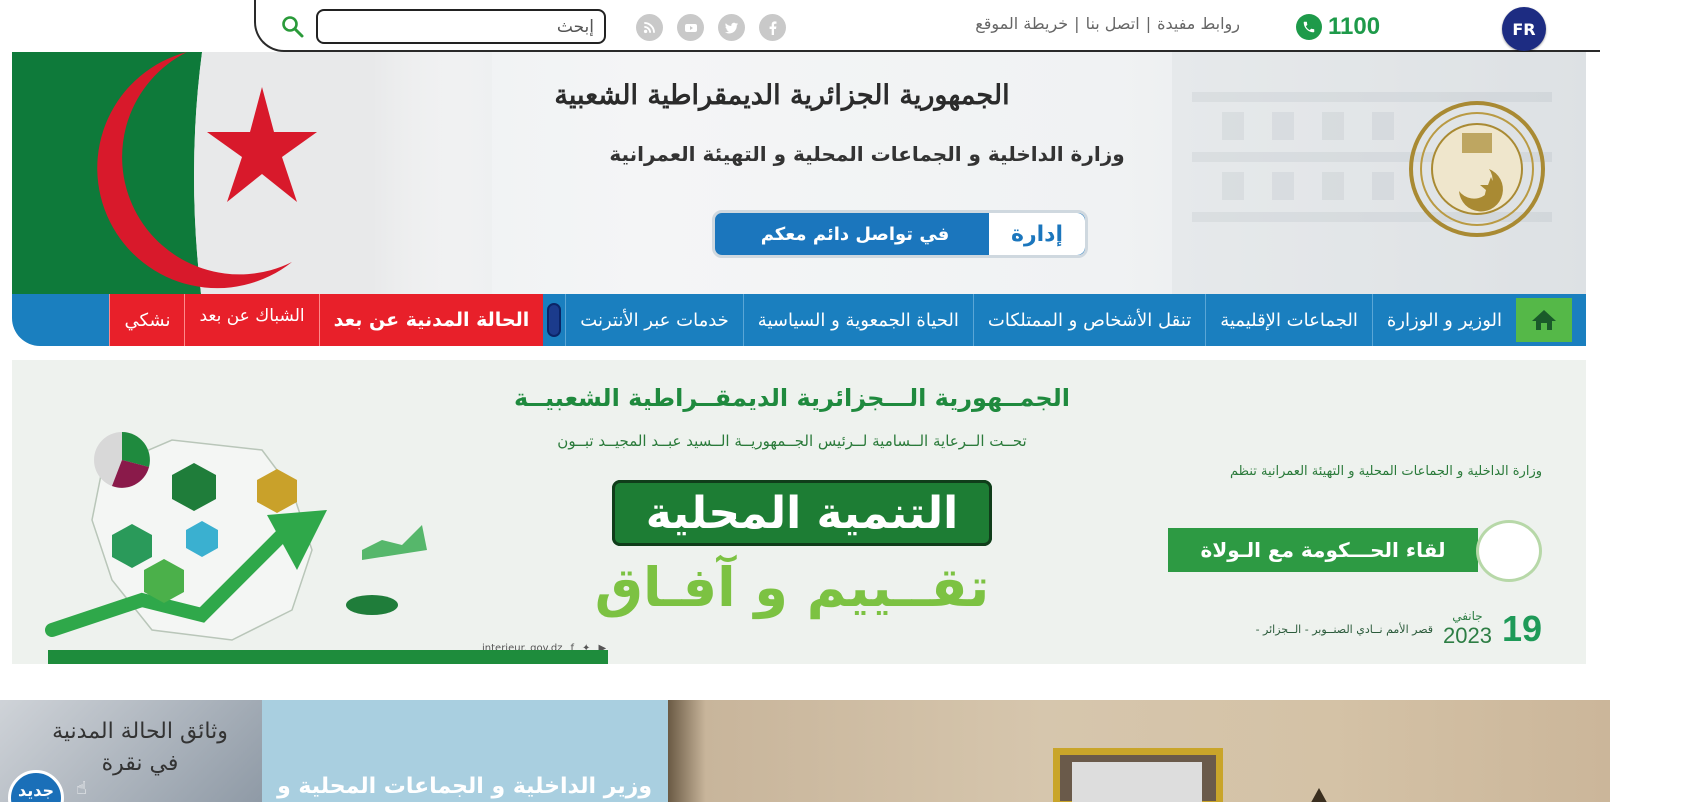 The image size is (1700, 802). I want to click on portrait-image, so click(1137, 782).